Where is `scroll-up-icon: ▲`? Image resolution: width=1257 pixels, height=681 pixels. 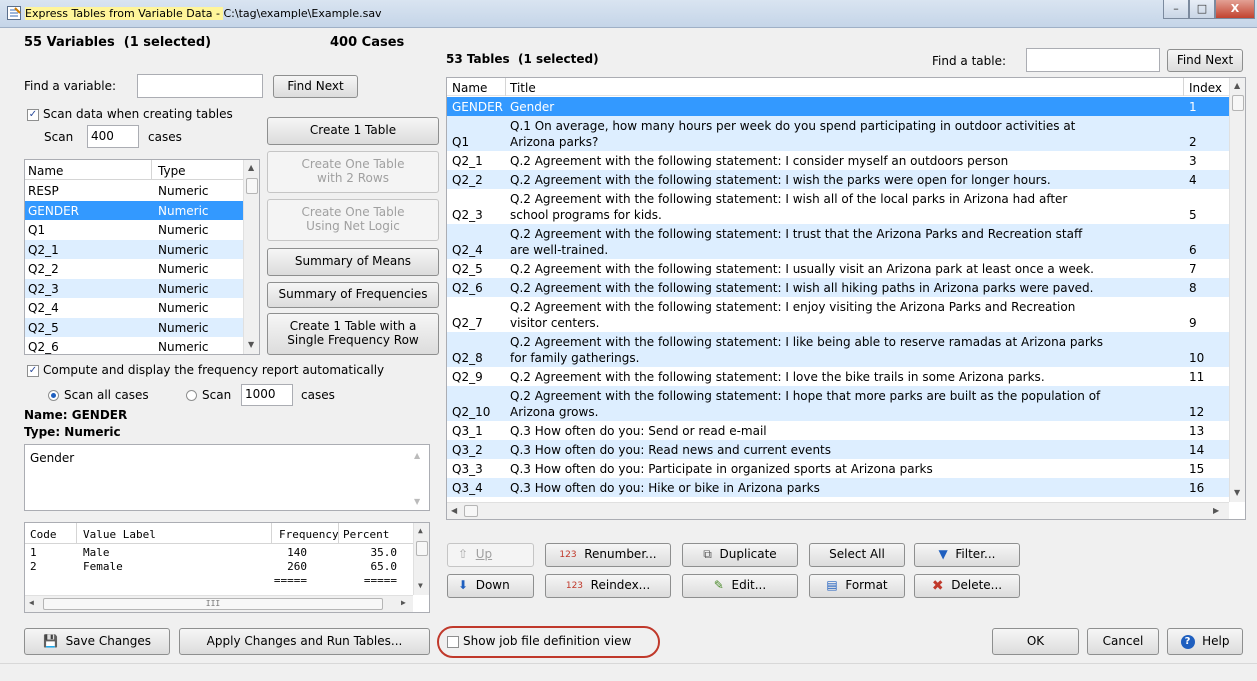 scroll-up-icon: ▲ is located at coordinates (251, 167).